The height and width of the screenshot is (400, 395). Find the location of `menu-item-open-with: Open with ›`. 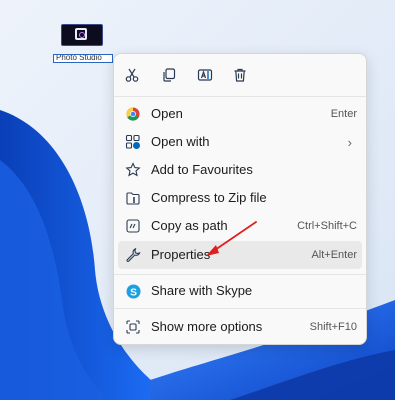

menu-item-open-with: Open with › is located at coordinates (240, 142).